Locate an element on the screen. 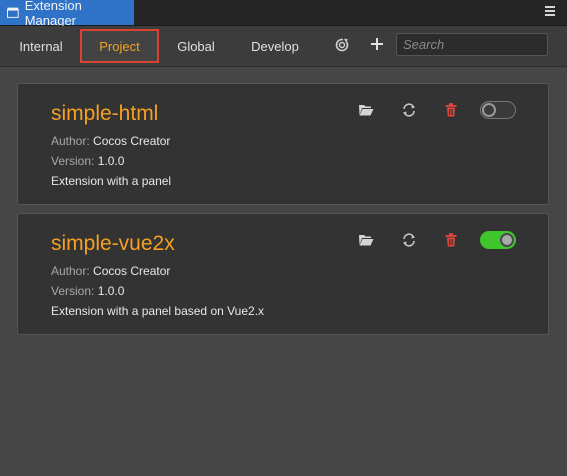 This screenshot has height=476, width=567. extension-description: Extension with a panel is located at coordinates (111, 181).